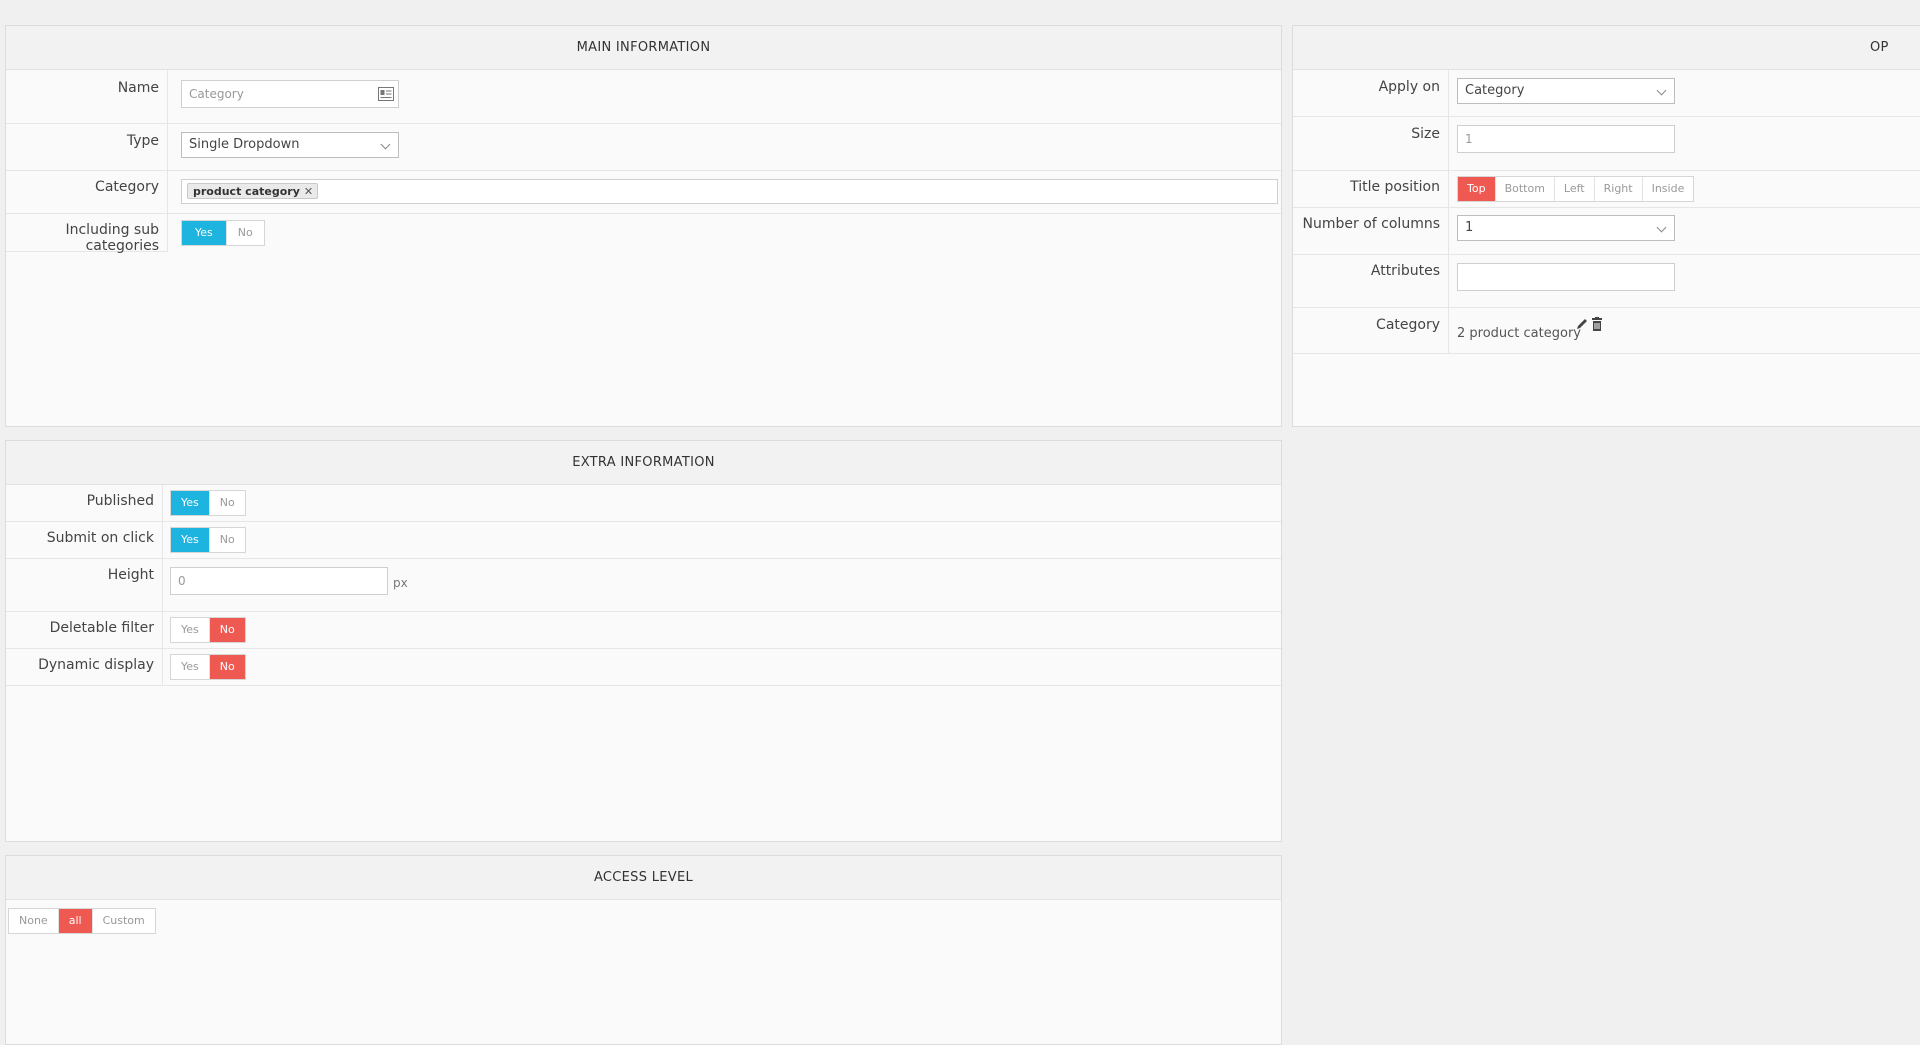 This screenshot has width=1920, height=1045. What do you see at coordinates (308, 191) in the screenshot?
I see `remove-tag-icon: ✕` at bounding box center [308, 191].